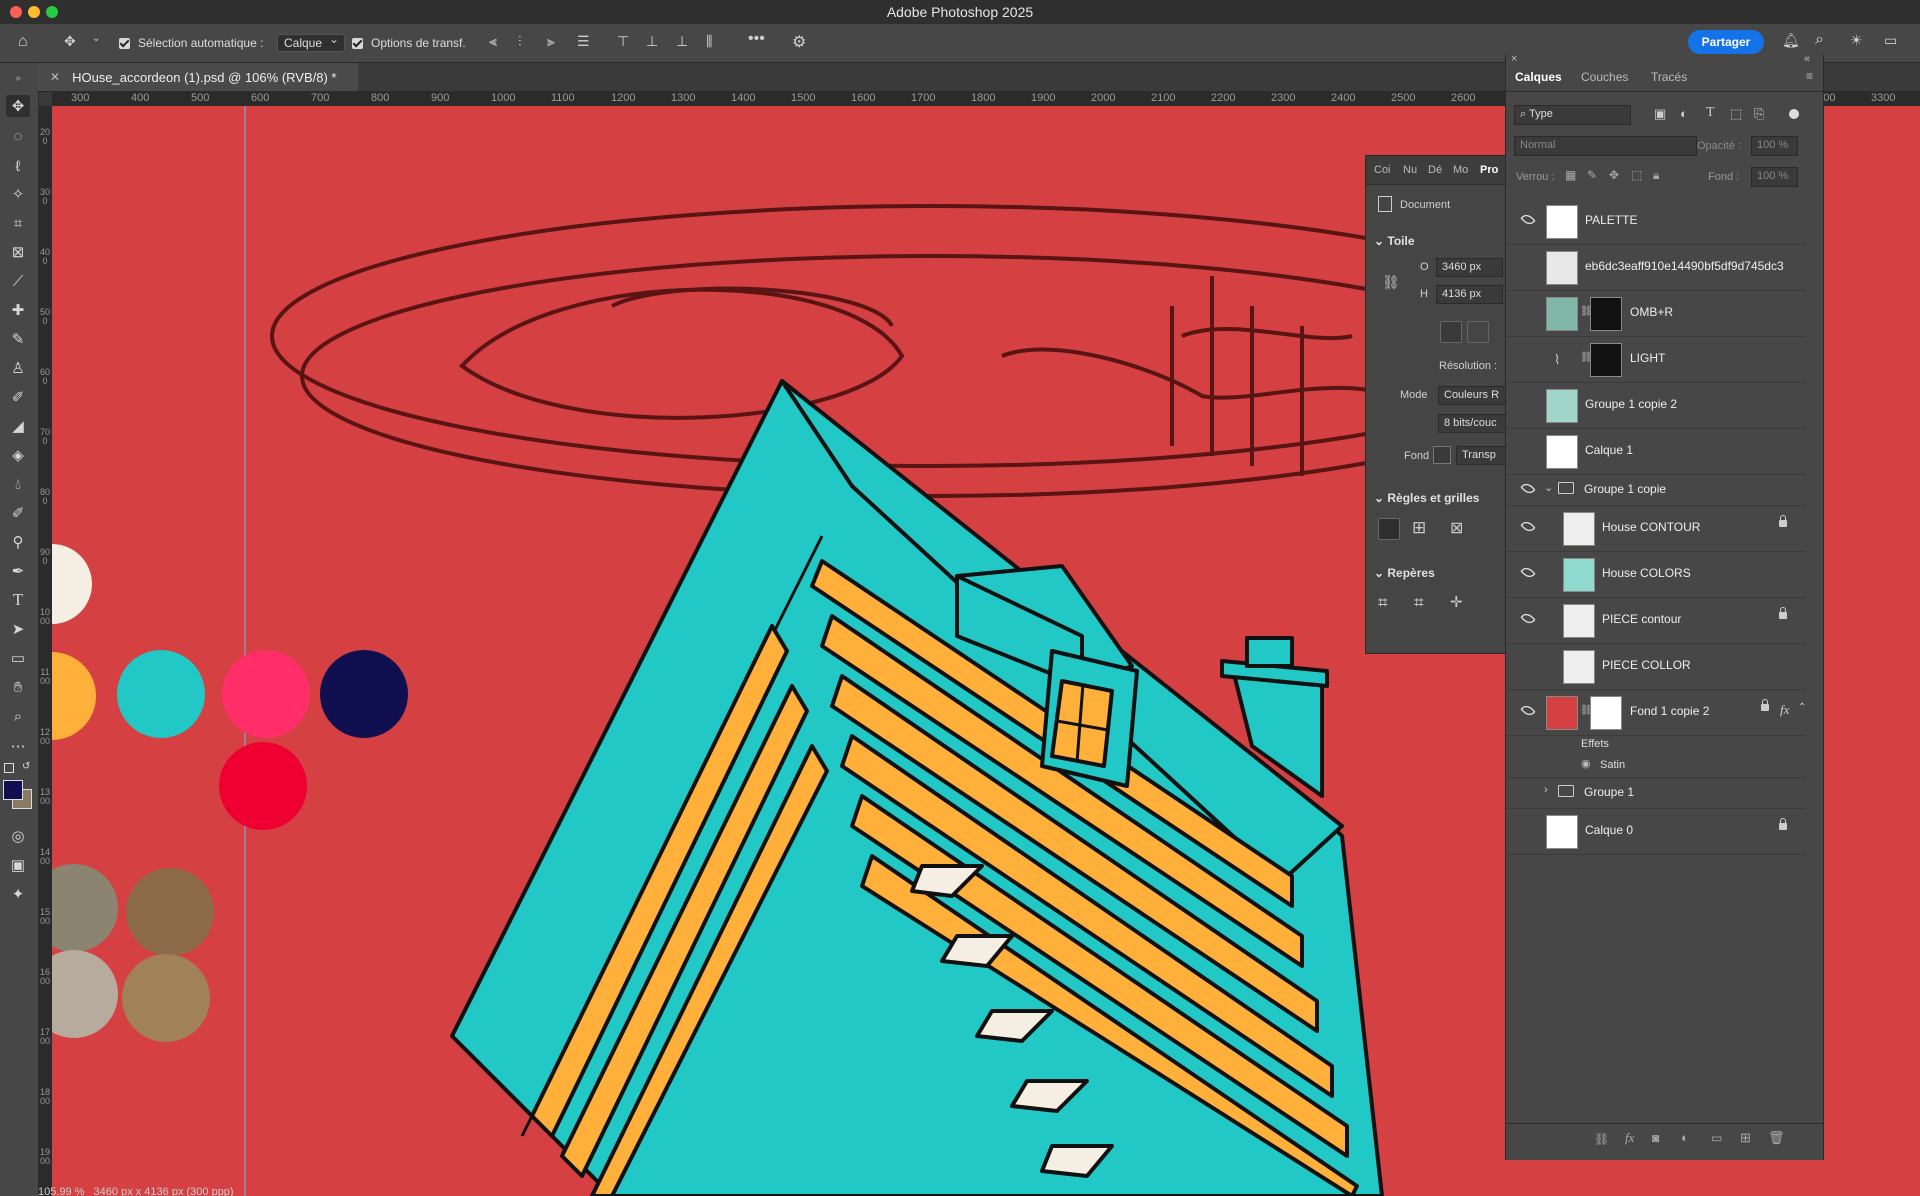 This screenshot has width=1920, height=1196. Describe the element at coordinates (18, 194) in the screenshot. I see `magic-wand-icon: ✧` at that location.